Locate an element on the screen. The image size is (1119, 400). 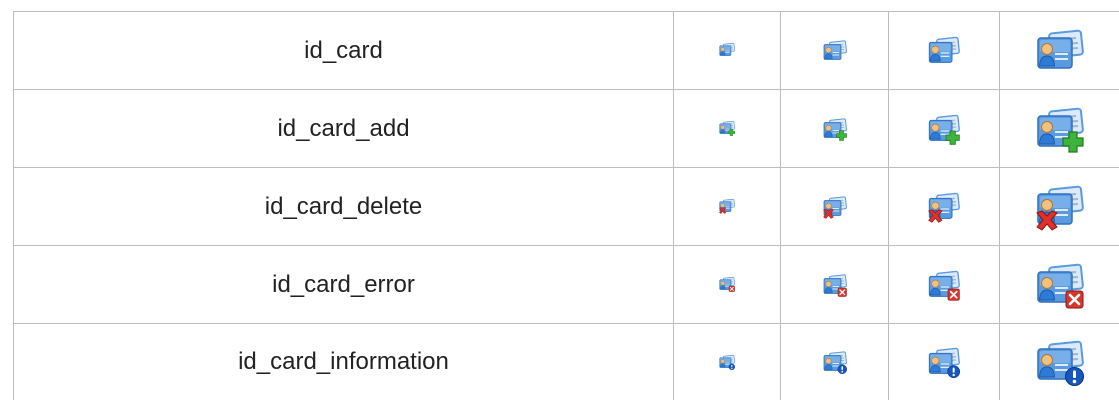
icon-name: id_card_error is located at coordinates (344, 285).